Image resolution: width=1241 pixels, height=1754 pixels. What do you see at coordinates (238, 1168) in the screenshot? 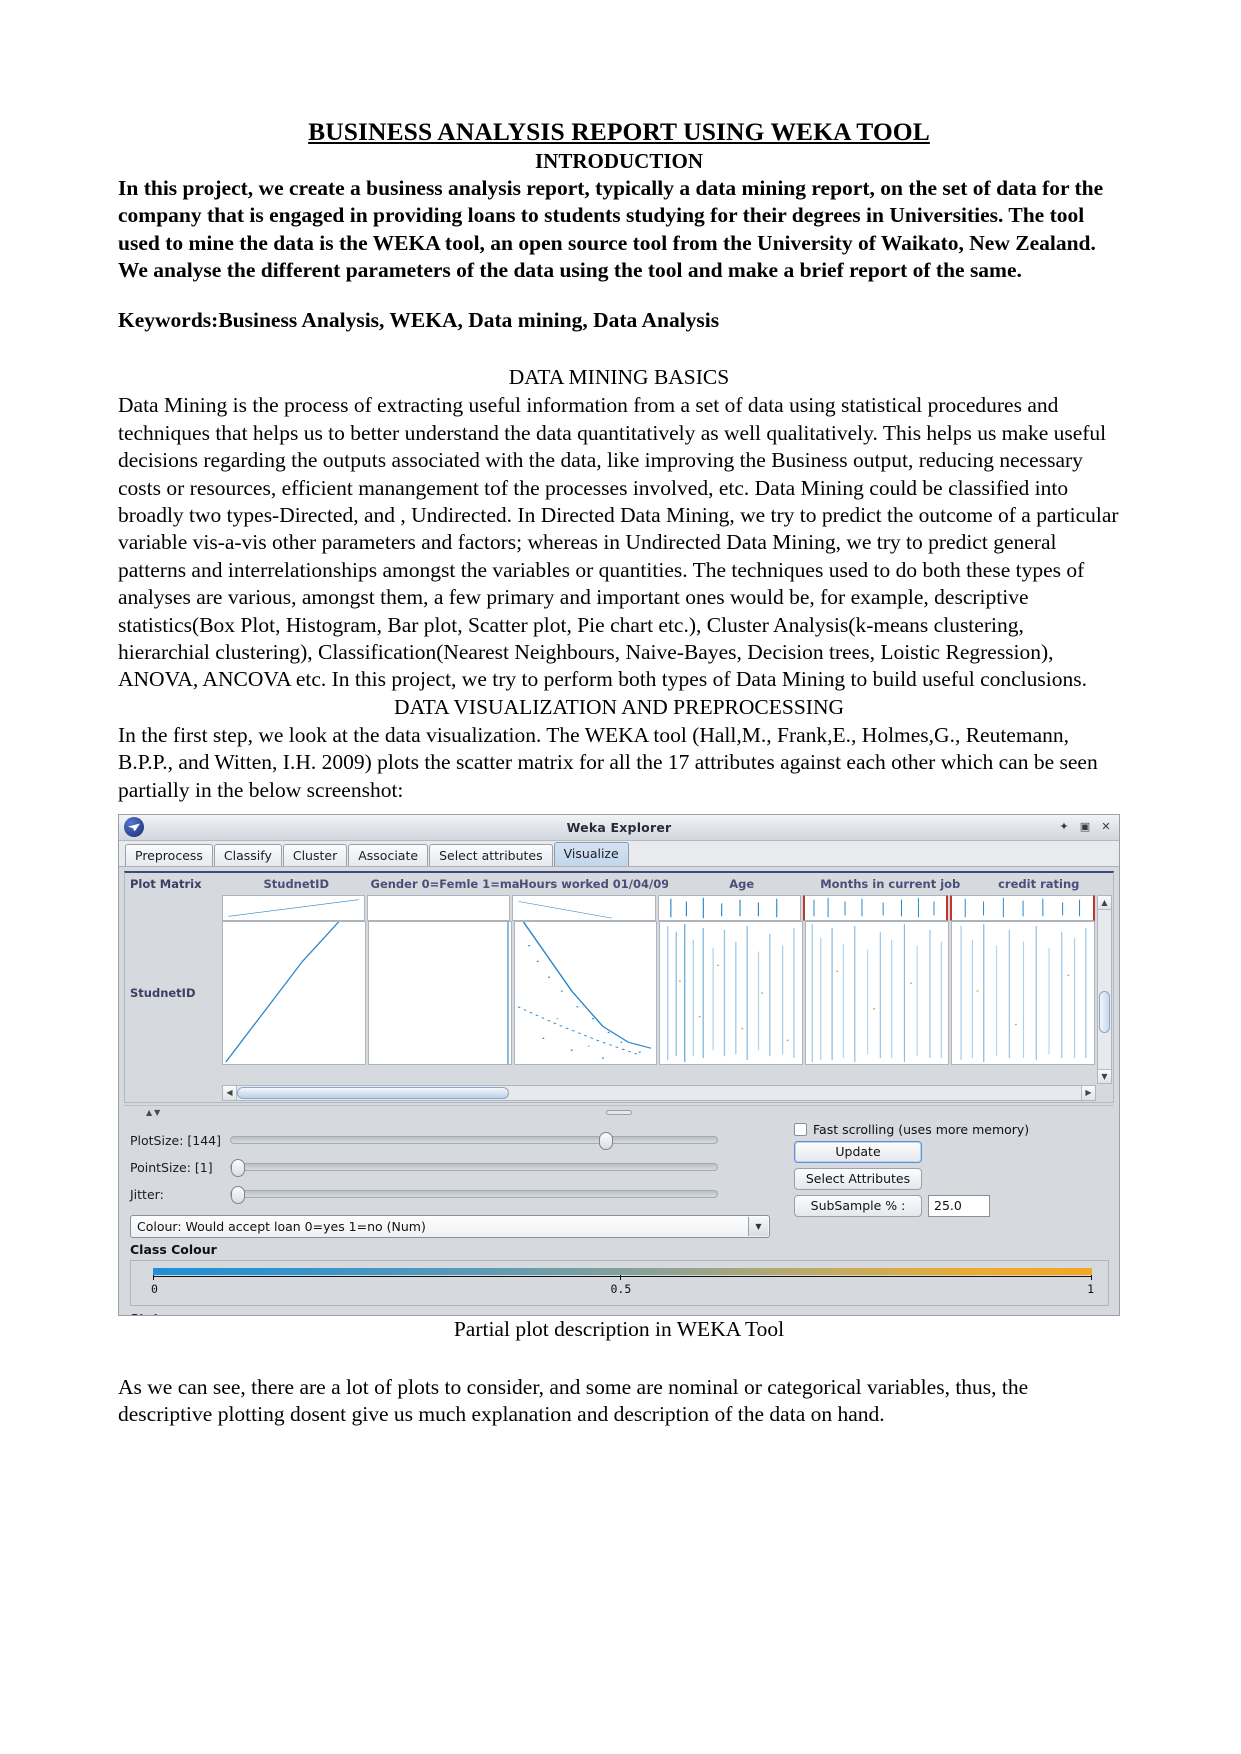
I see `pointsize-slider-knob` at bounding box center [238, 1168].